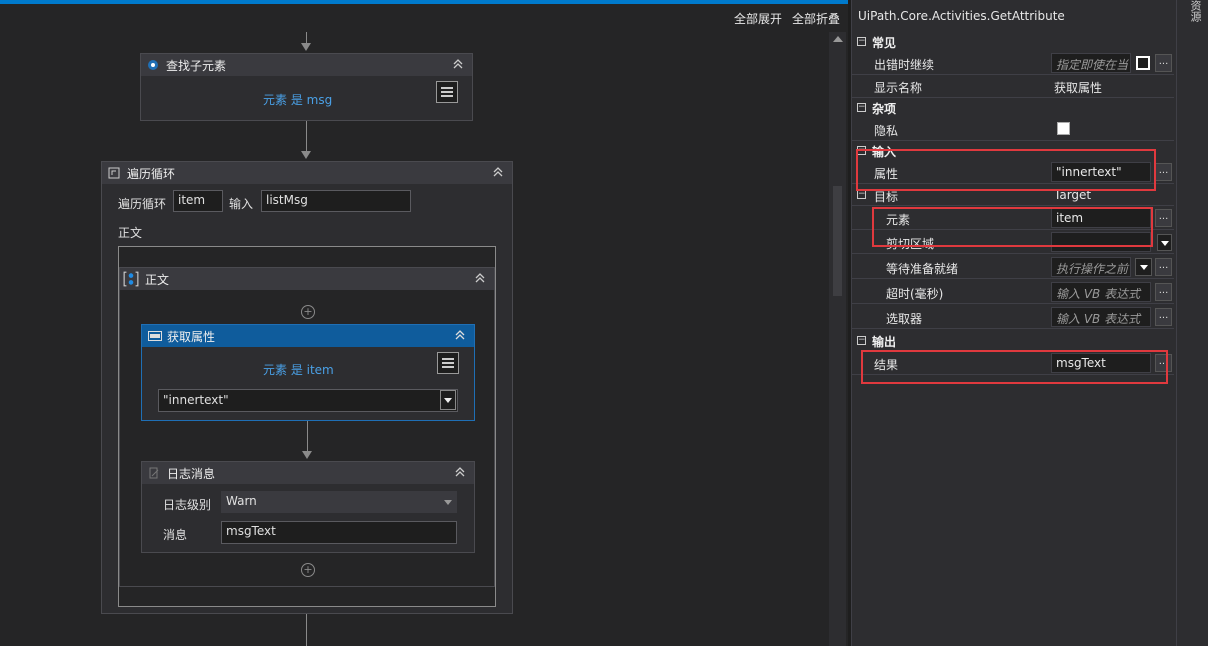  What do you see at coordinates (308, 400) in the screenshot?
I see `attribute-dropdown: "innertext"` at bounding box center [308, 400].